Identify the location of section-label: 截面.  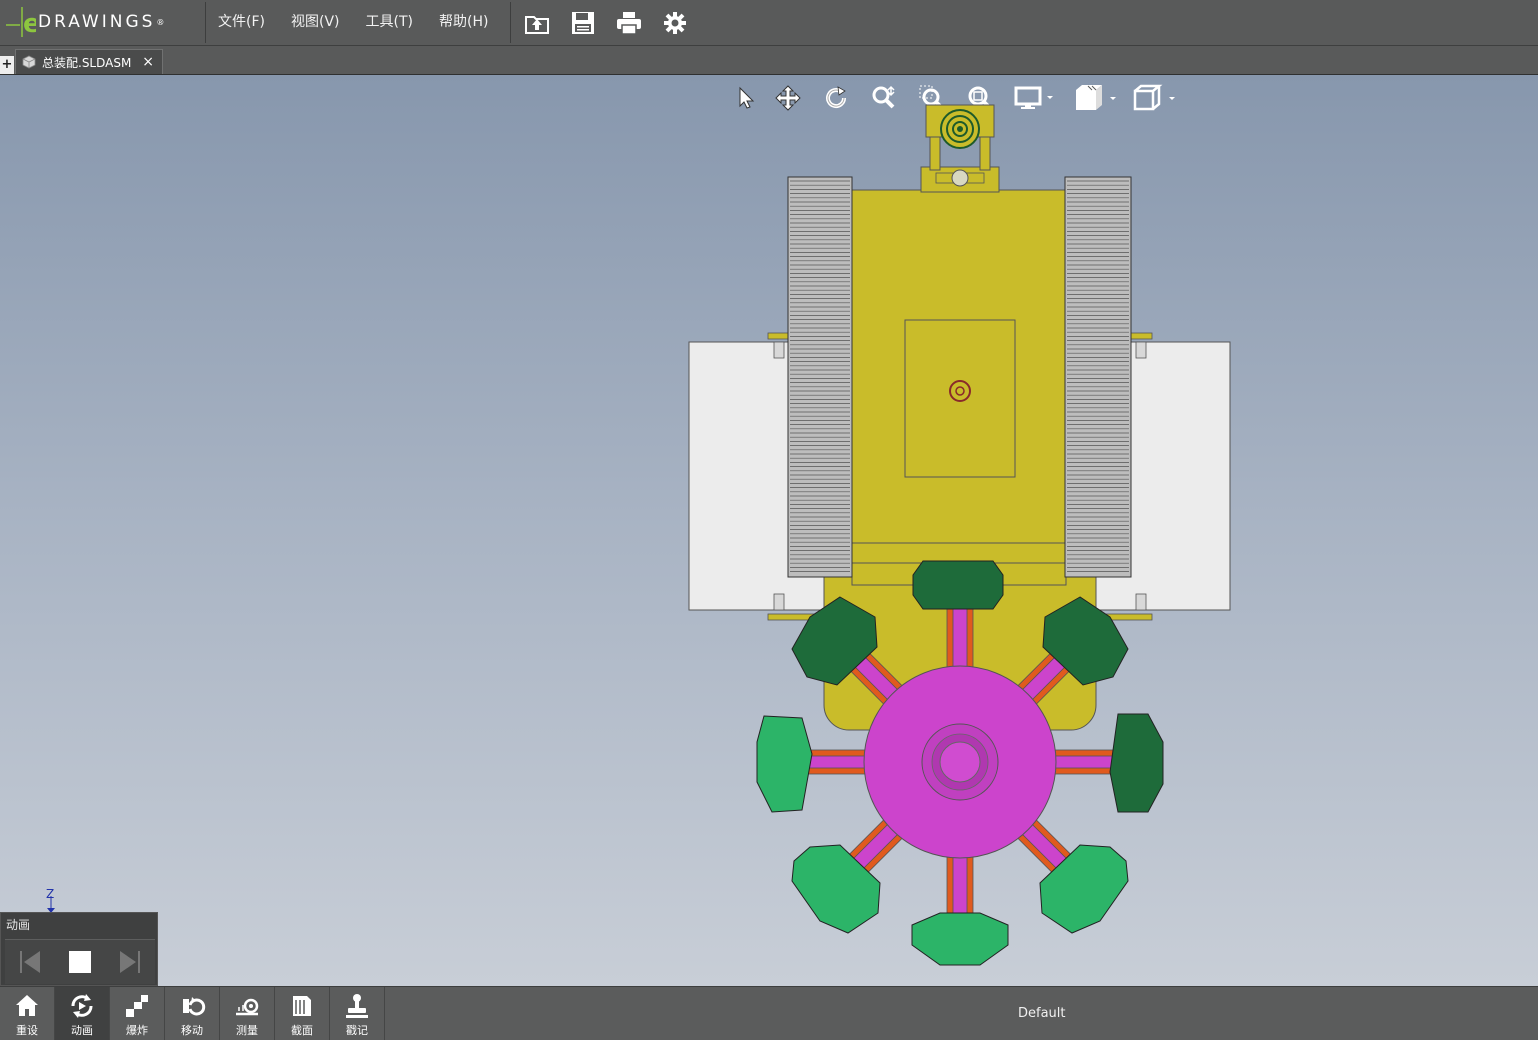
(302, 1030).